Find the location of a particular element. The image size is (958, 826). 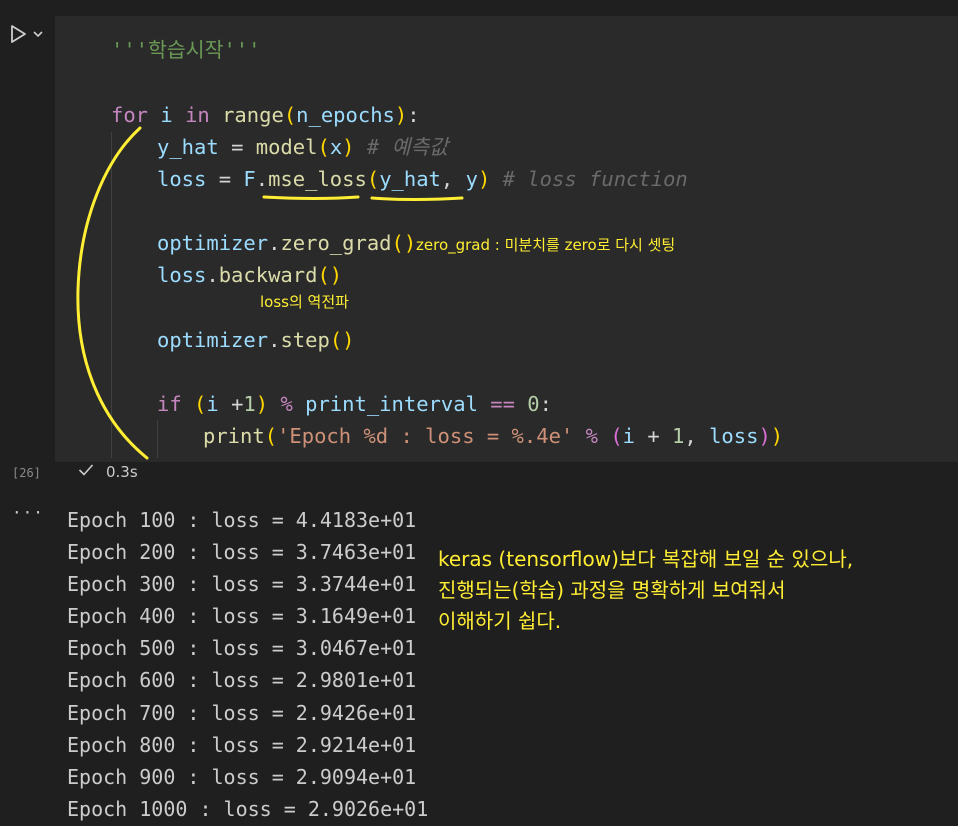

y-arg: y is located at coordinates (471, 179).